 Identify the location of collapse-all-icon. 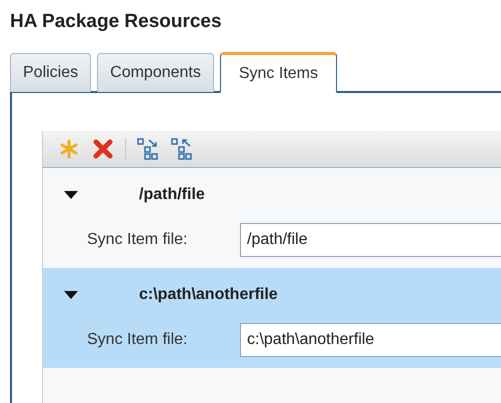
(182, 149).